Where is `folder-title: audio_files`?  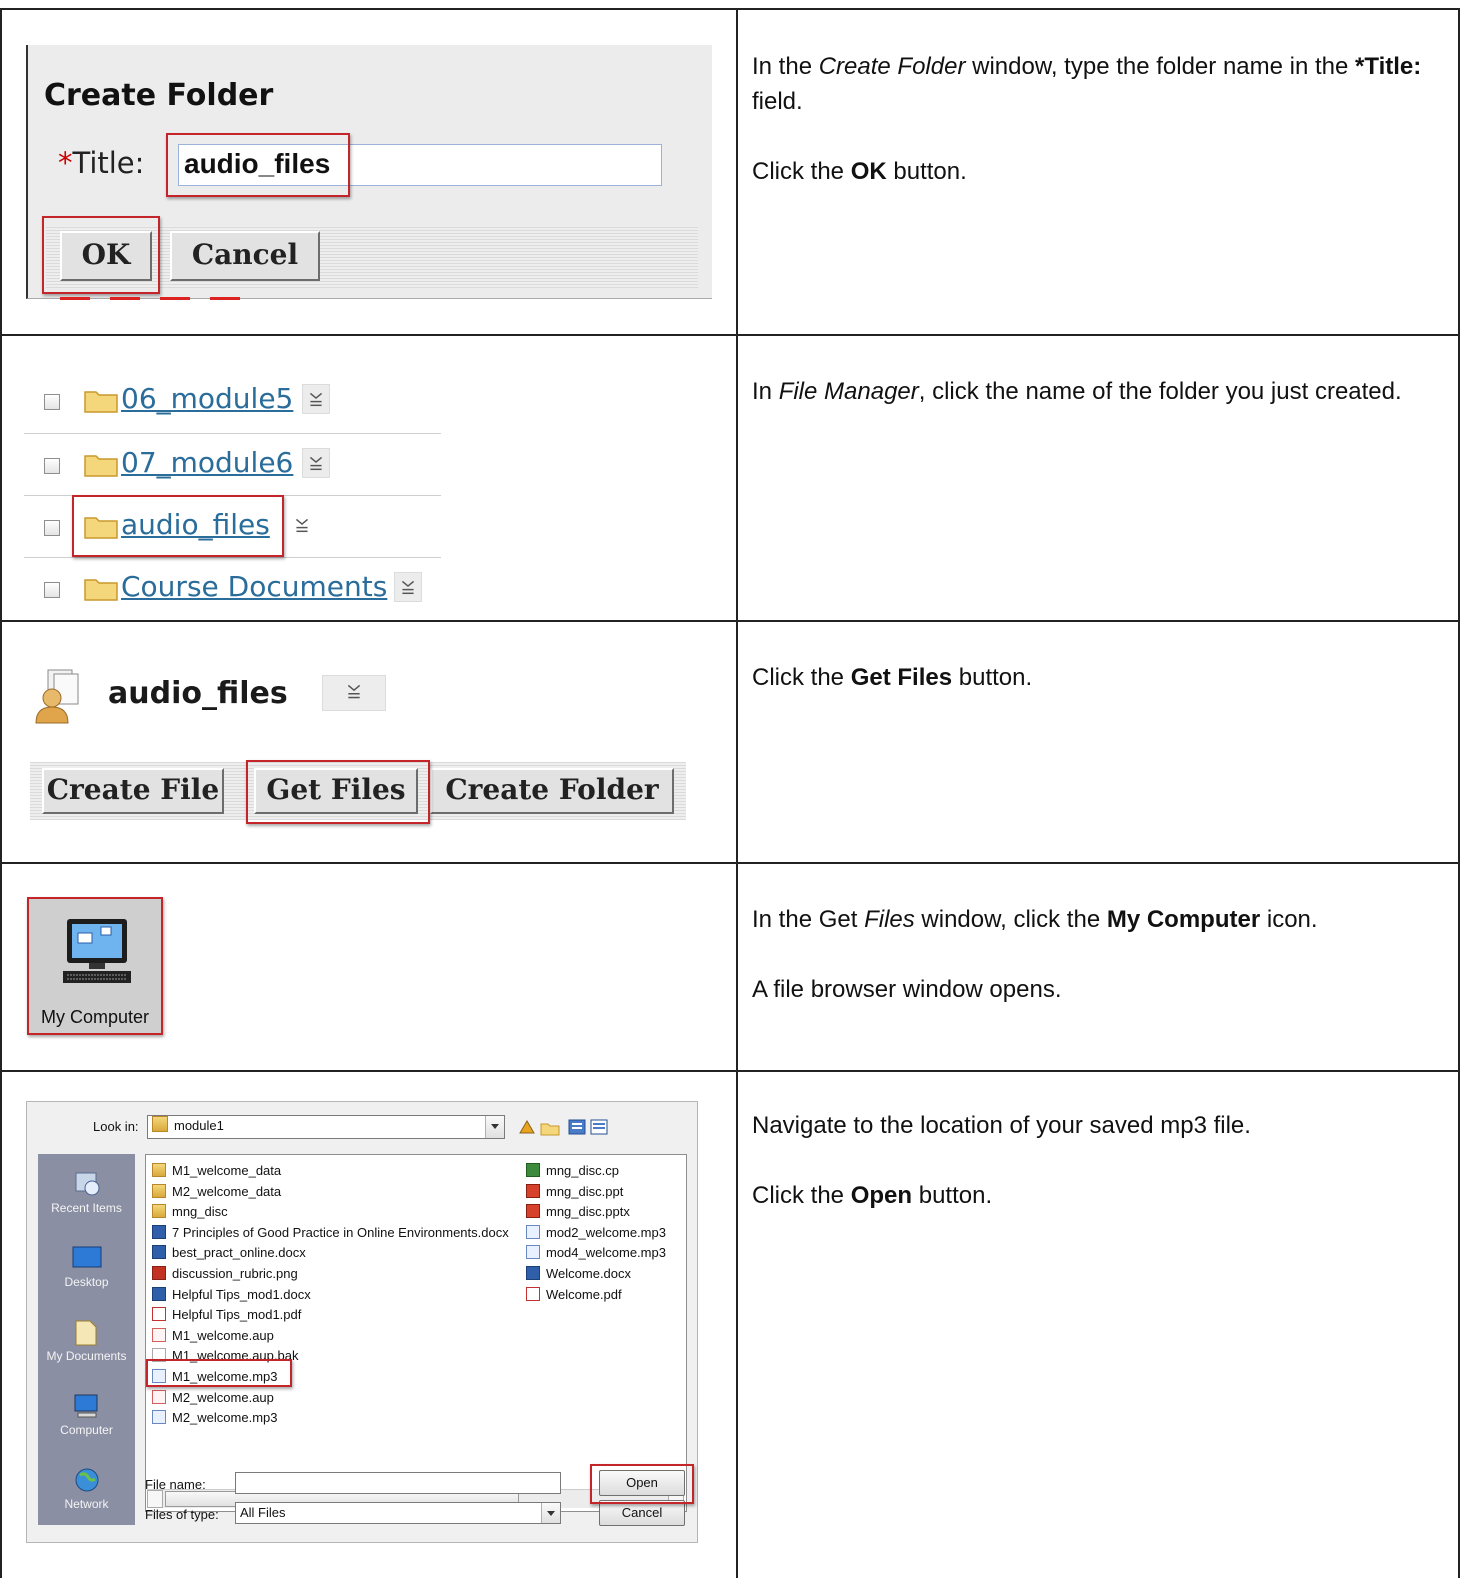 folder-title: audio_files is located at coordinates (198, 693).